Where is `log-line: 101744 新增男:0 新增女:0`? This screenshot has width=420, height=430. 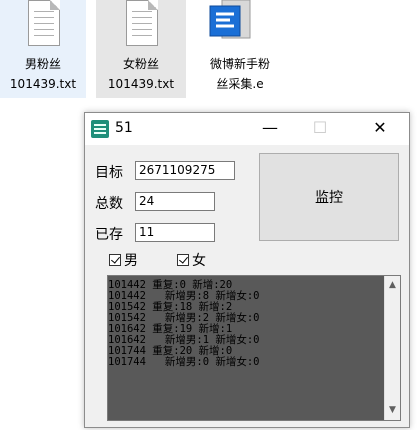
log-line: 101744 新增男:0 新增女:0 is located at coordinates (184, 362).